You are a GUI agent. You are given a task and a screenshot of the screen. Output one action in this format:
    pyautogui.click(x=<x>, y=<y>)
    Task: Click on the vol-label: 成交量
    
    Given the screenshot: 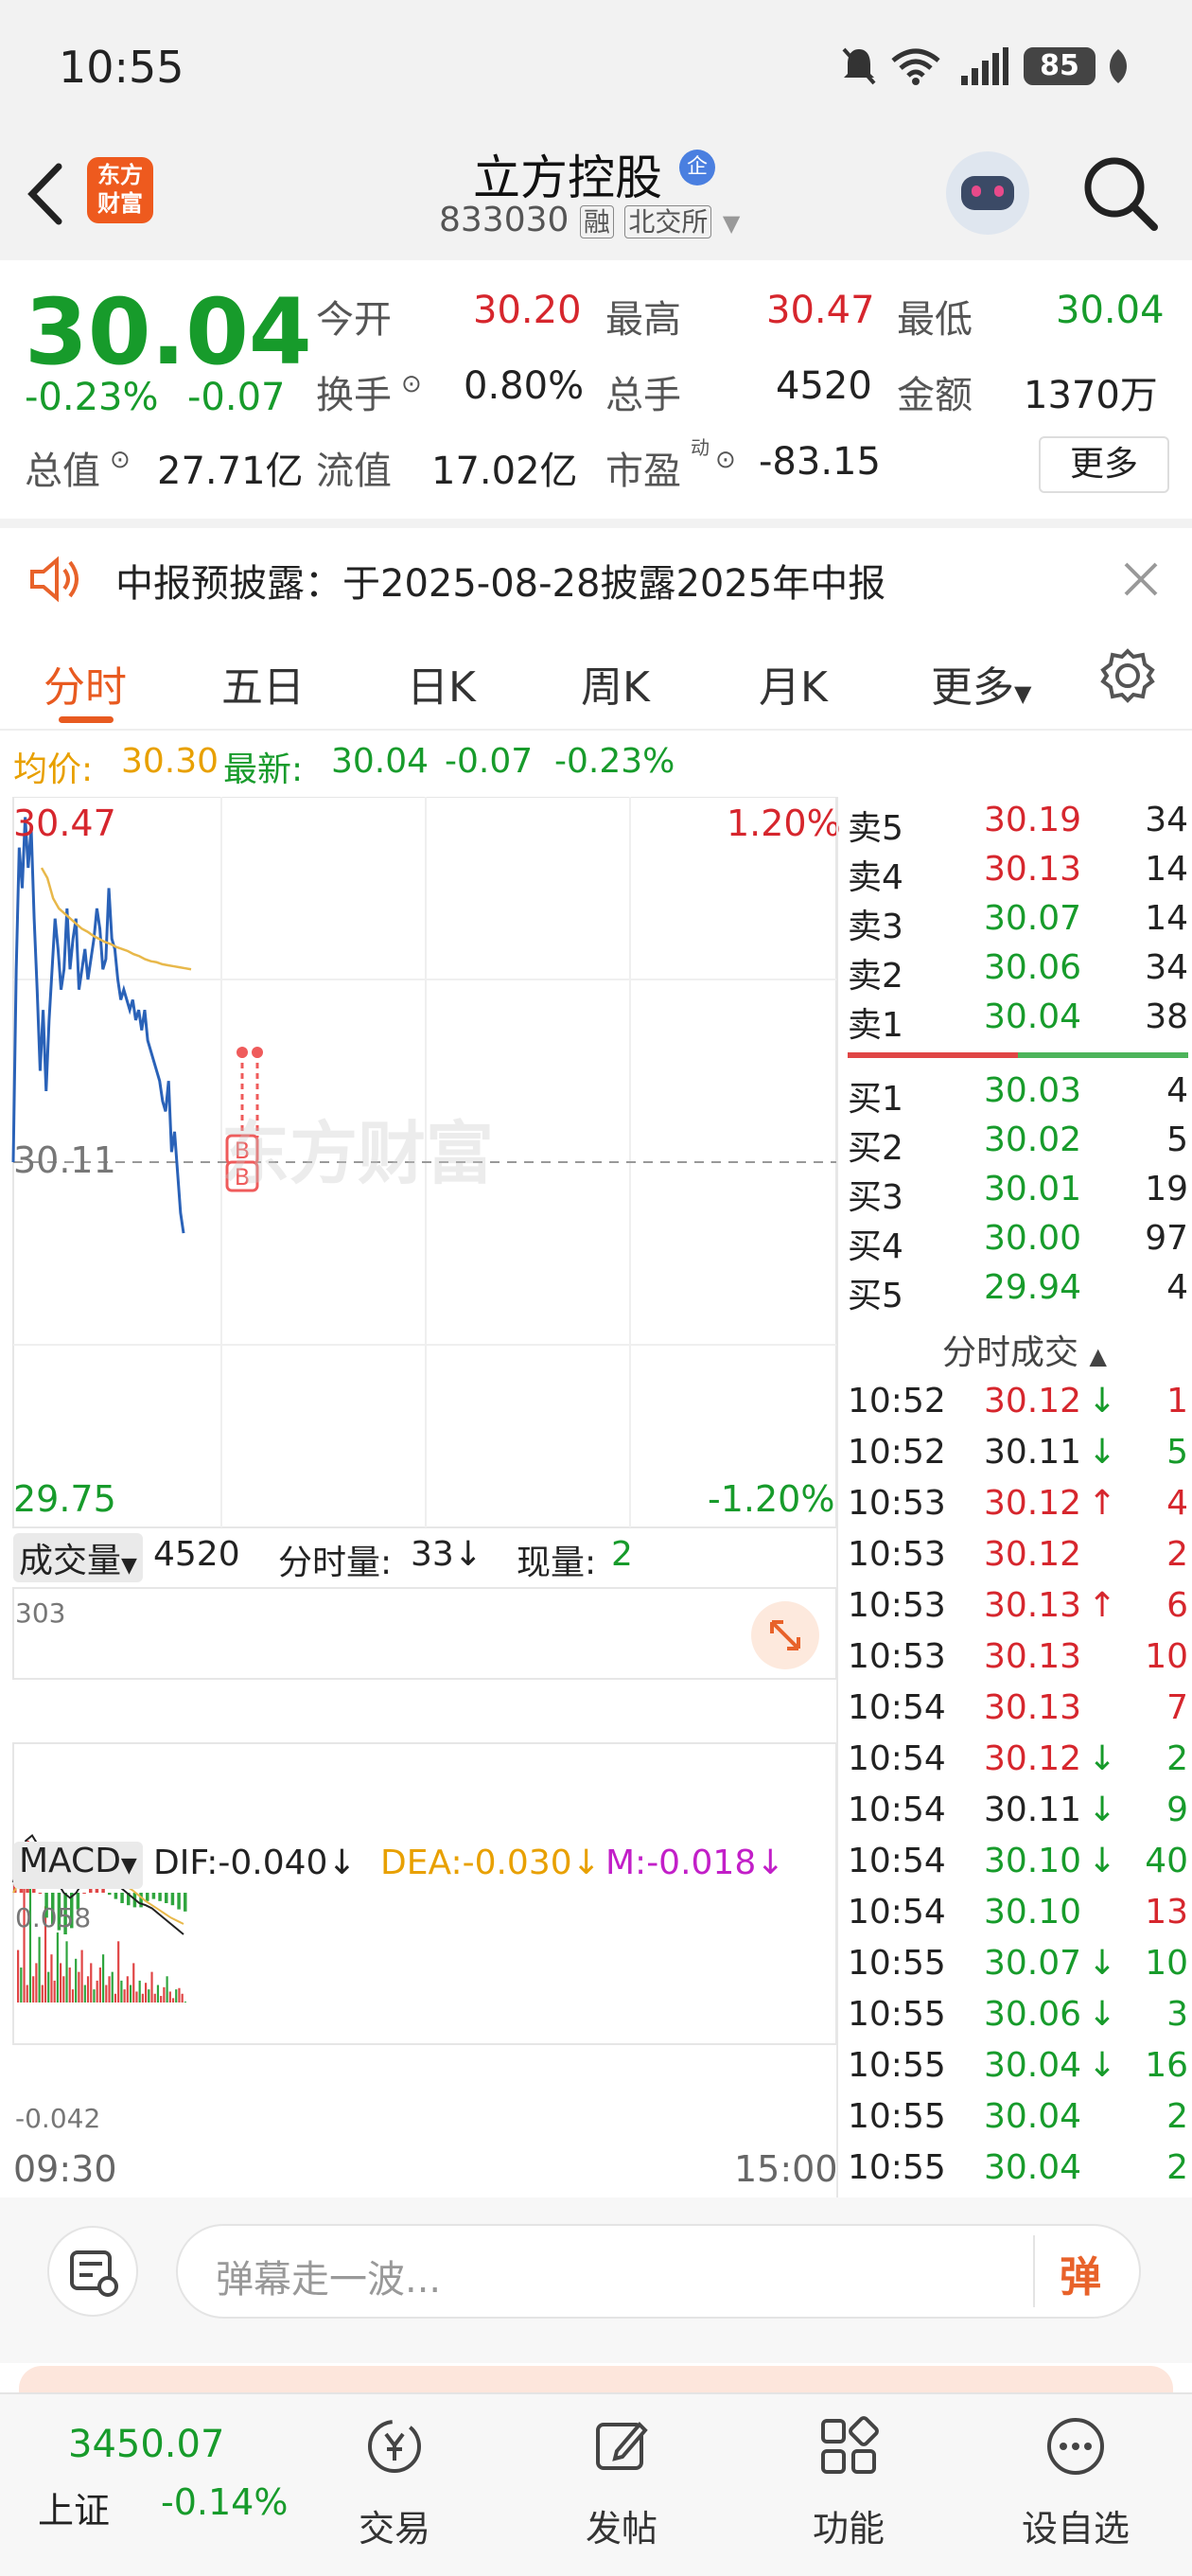 What is the action you would take?
    pyautogui.click(x=70, y=1561)
    